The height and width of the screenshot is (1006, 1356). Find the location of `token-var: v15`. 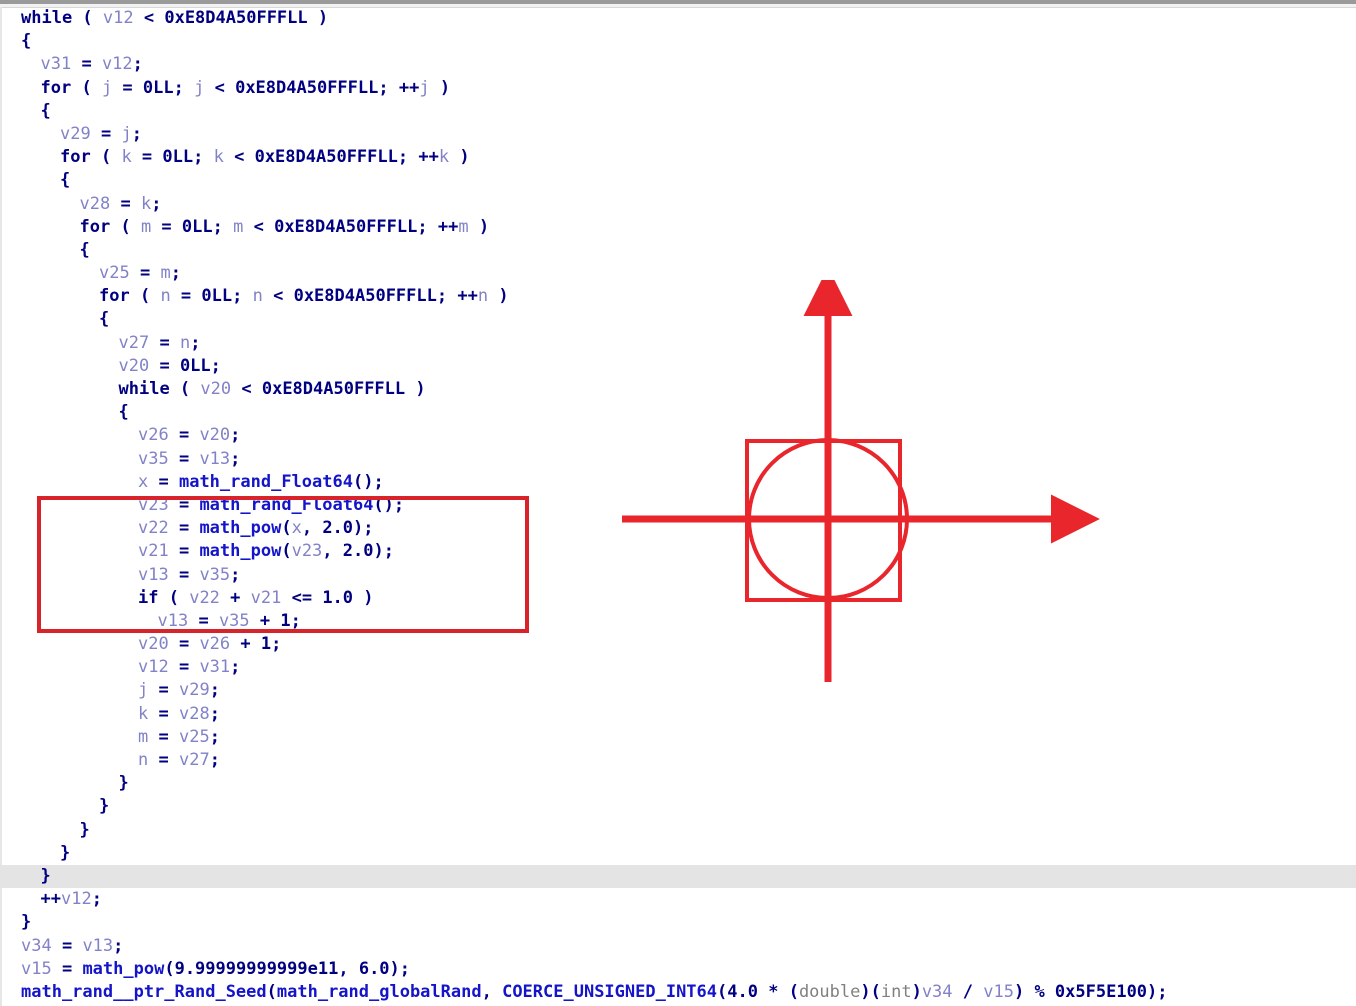

token-var: v15 is located at coordinates (36, 968).